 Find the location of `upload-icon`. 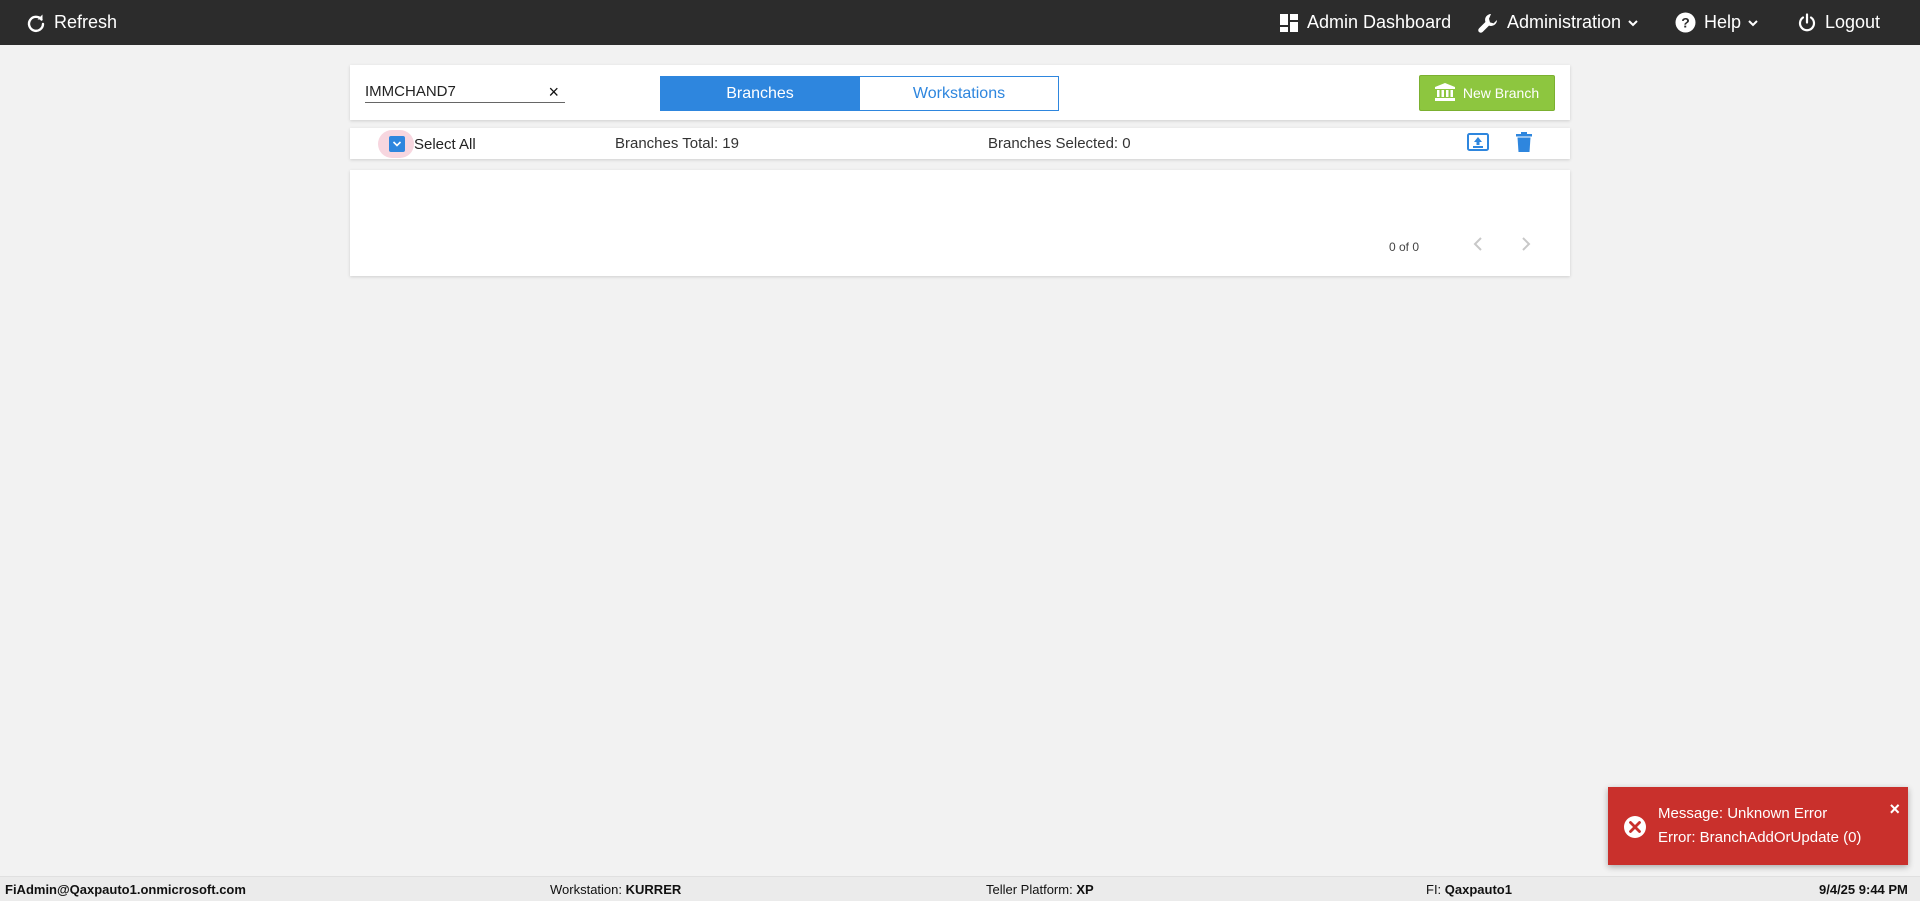

upload-icon is located at coordinates (1478, 144).